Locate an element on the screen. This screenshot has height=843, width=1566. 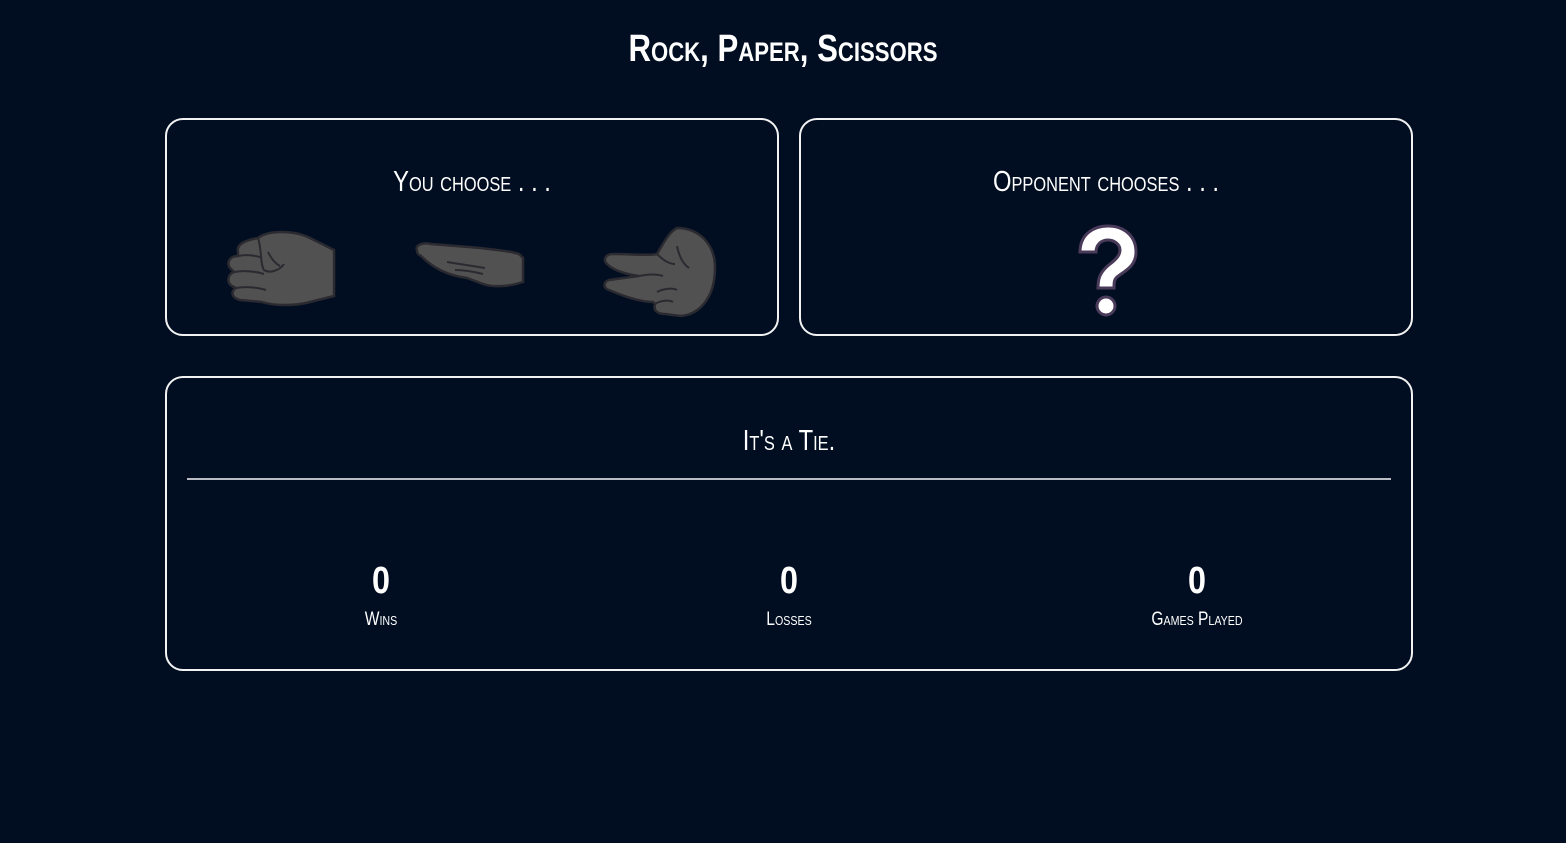
player-choice-heading: You choose . . . is located at coordinates (472, 182).